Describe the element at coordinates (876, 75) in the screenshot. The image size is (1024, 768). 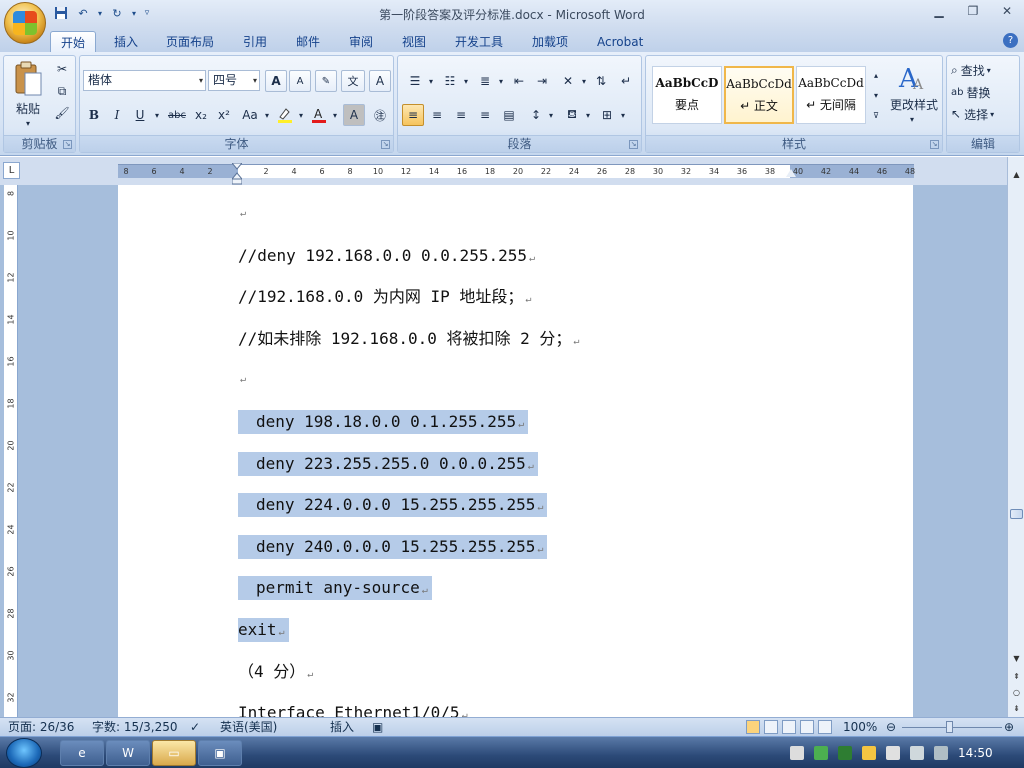
I see `styles-scroll-up-icon: ▴` at that location.